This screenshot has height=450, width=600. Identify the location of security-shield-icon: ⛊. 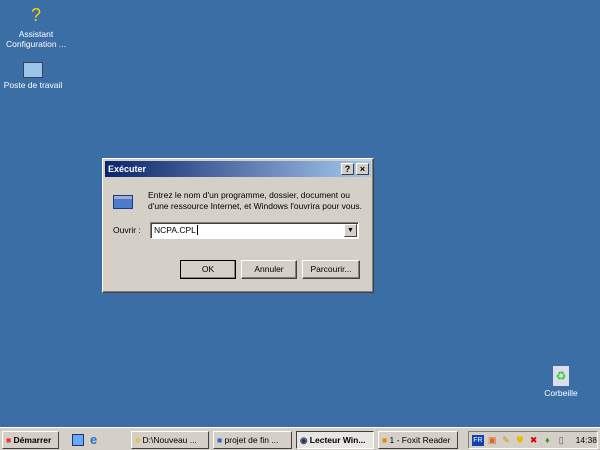
(519, 440).